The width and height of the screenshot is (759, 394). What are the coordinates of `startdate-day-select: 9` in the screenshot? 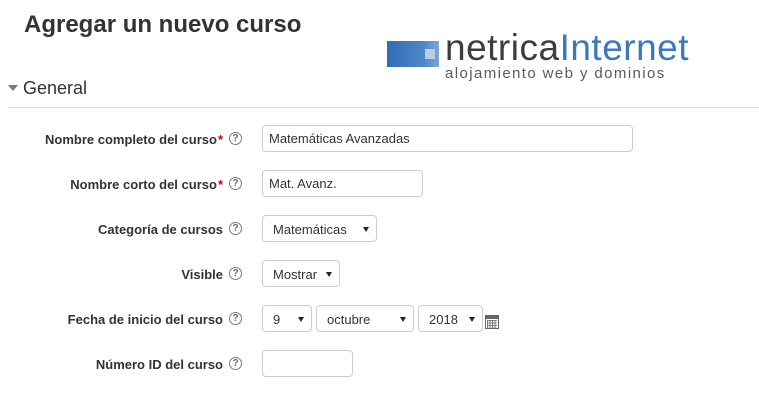 It's located at (287, 318).